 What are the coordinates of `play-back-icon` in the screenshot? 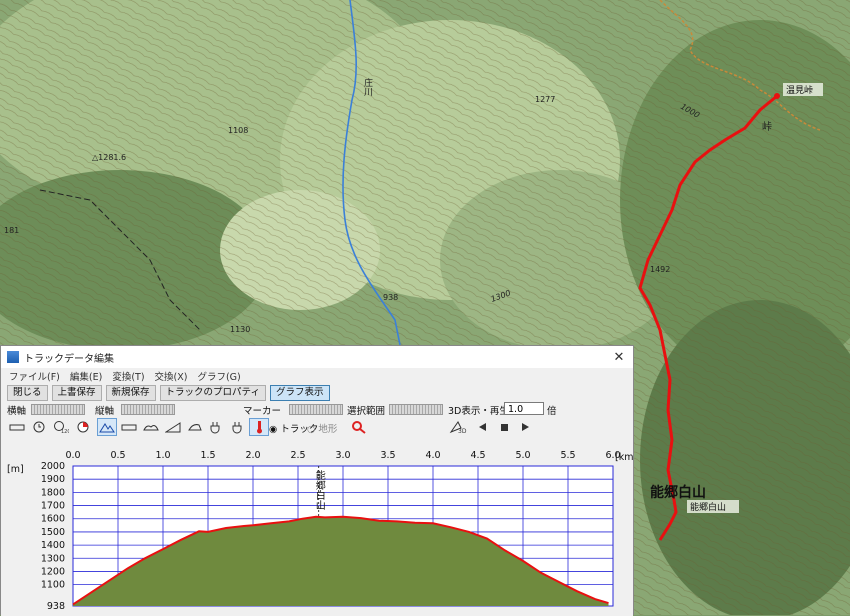 It's located at (482, 427).